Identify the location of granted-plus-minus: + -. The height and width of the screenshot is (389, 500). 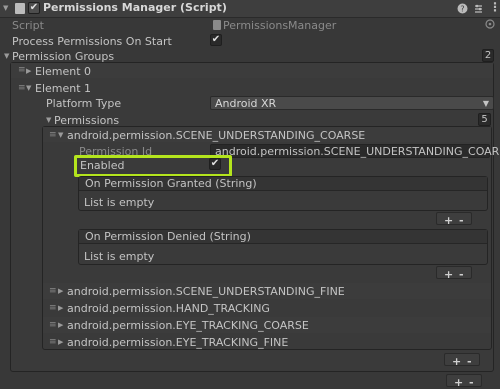
(454, 219).